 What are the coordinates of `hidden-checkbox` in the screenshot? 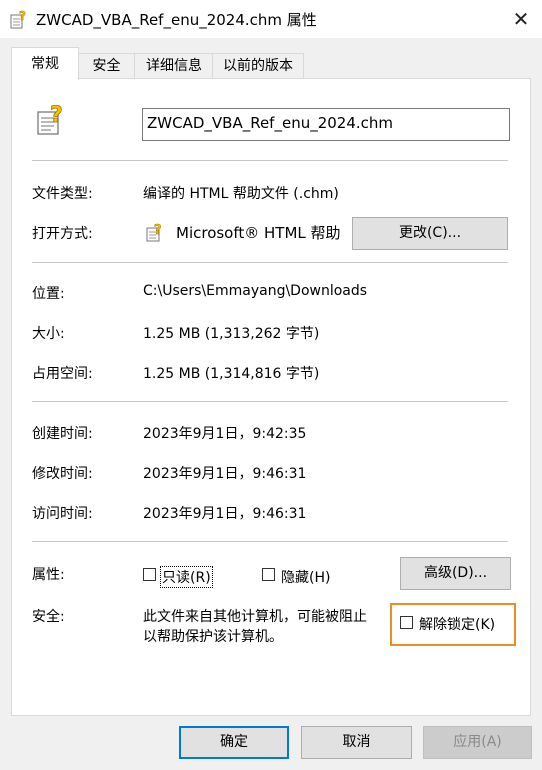 It's located at (268, 574).